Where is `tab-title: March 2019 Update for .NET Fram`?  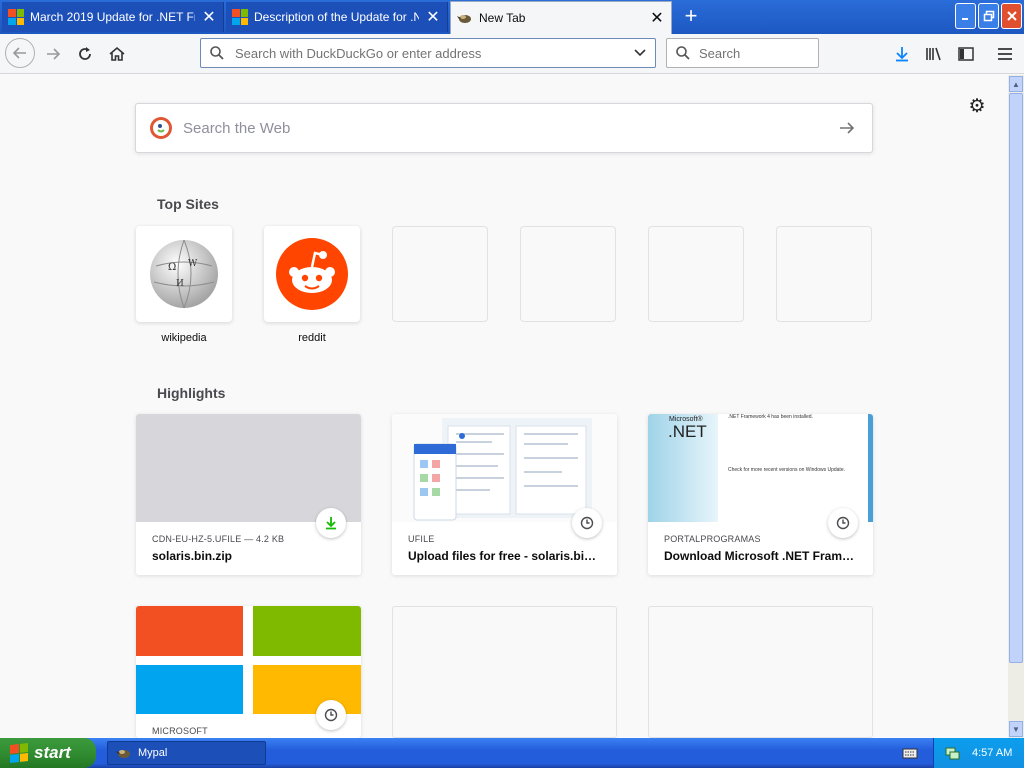 tab-title: March 2019 Update for .NET Fram is located at coordinates (112, 17).